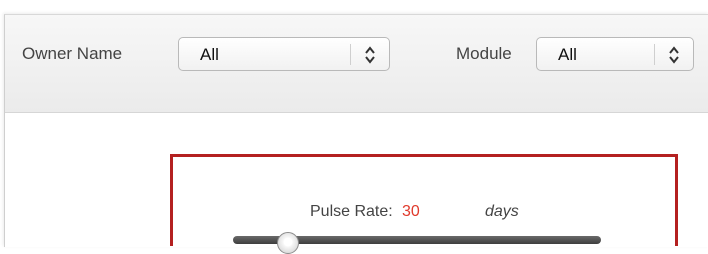  I want to click on module-label: Module, so click(484, 53).